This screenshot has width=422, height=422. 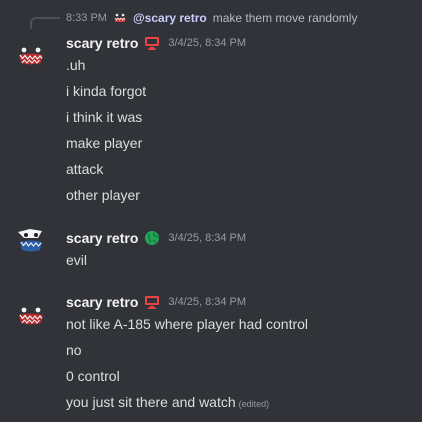 I want to click on message-text: attack, so click(x=85, y=169).